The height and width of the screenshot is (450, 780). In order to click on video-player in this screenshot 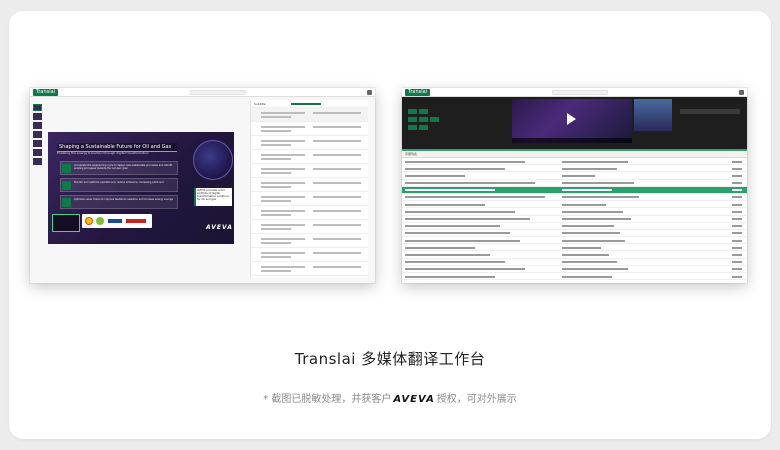, I will do `click(572, 121)`.